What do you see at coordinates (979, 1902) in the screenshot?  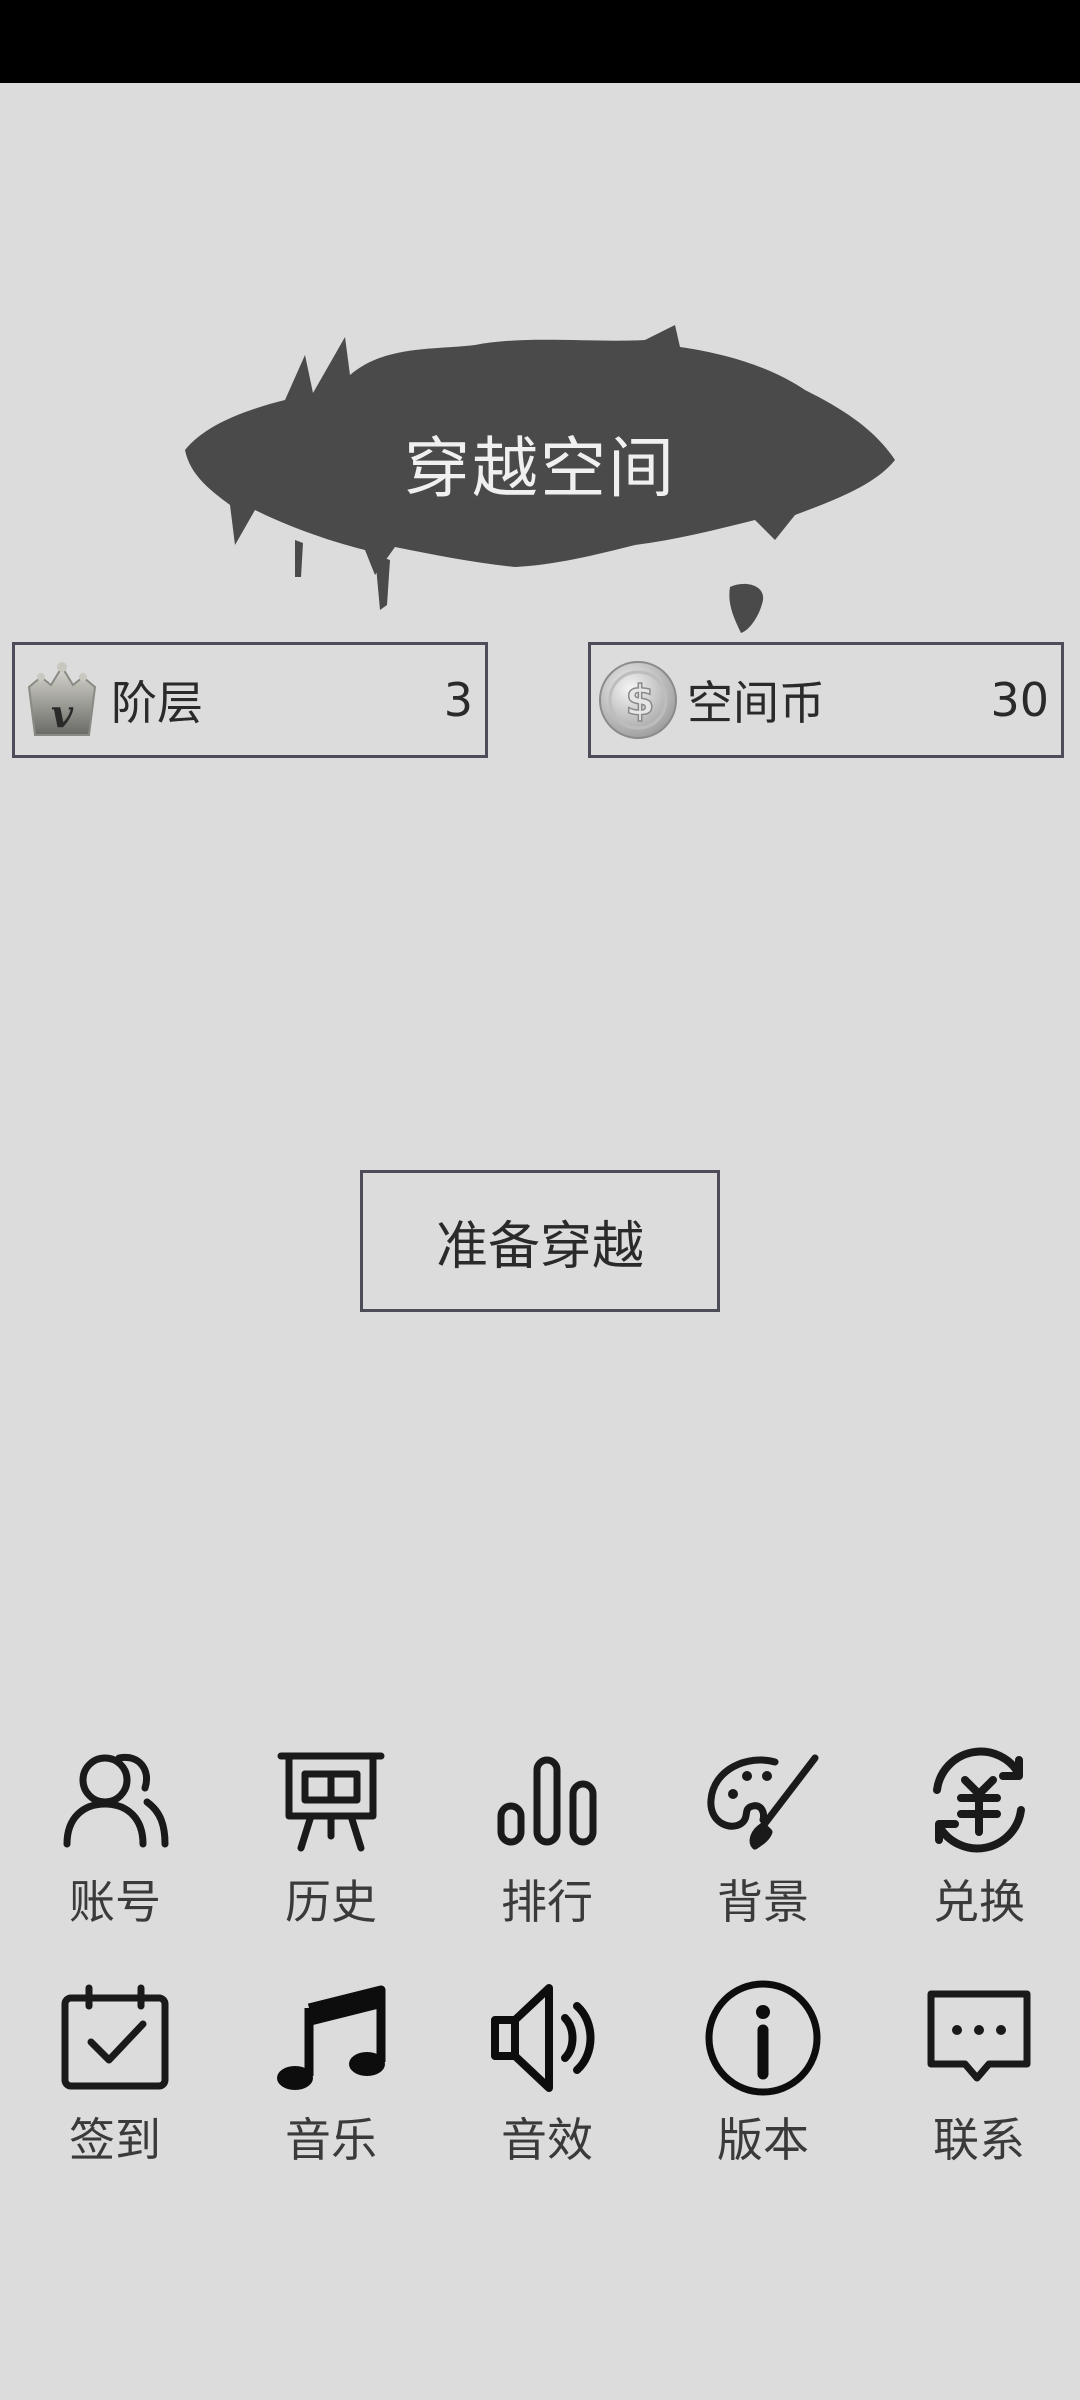 I see `exchange-label: 兑换` at bounding box center [979, 1902].